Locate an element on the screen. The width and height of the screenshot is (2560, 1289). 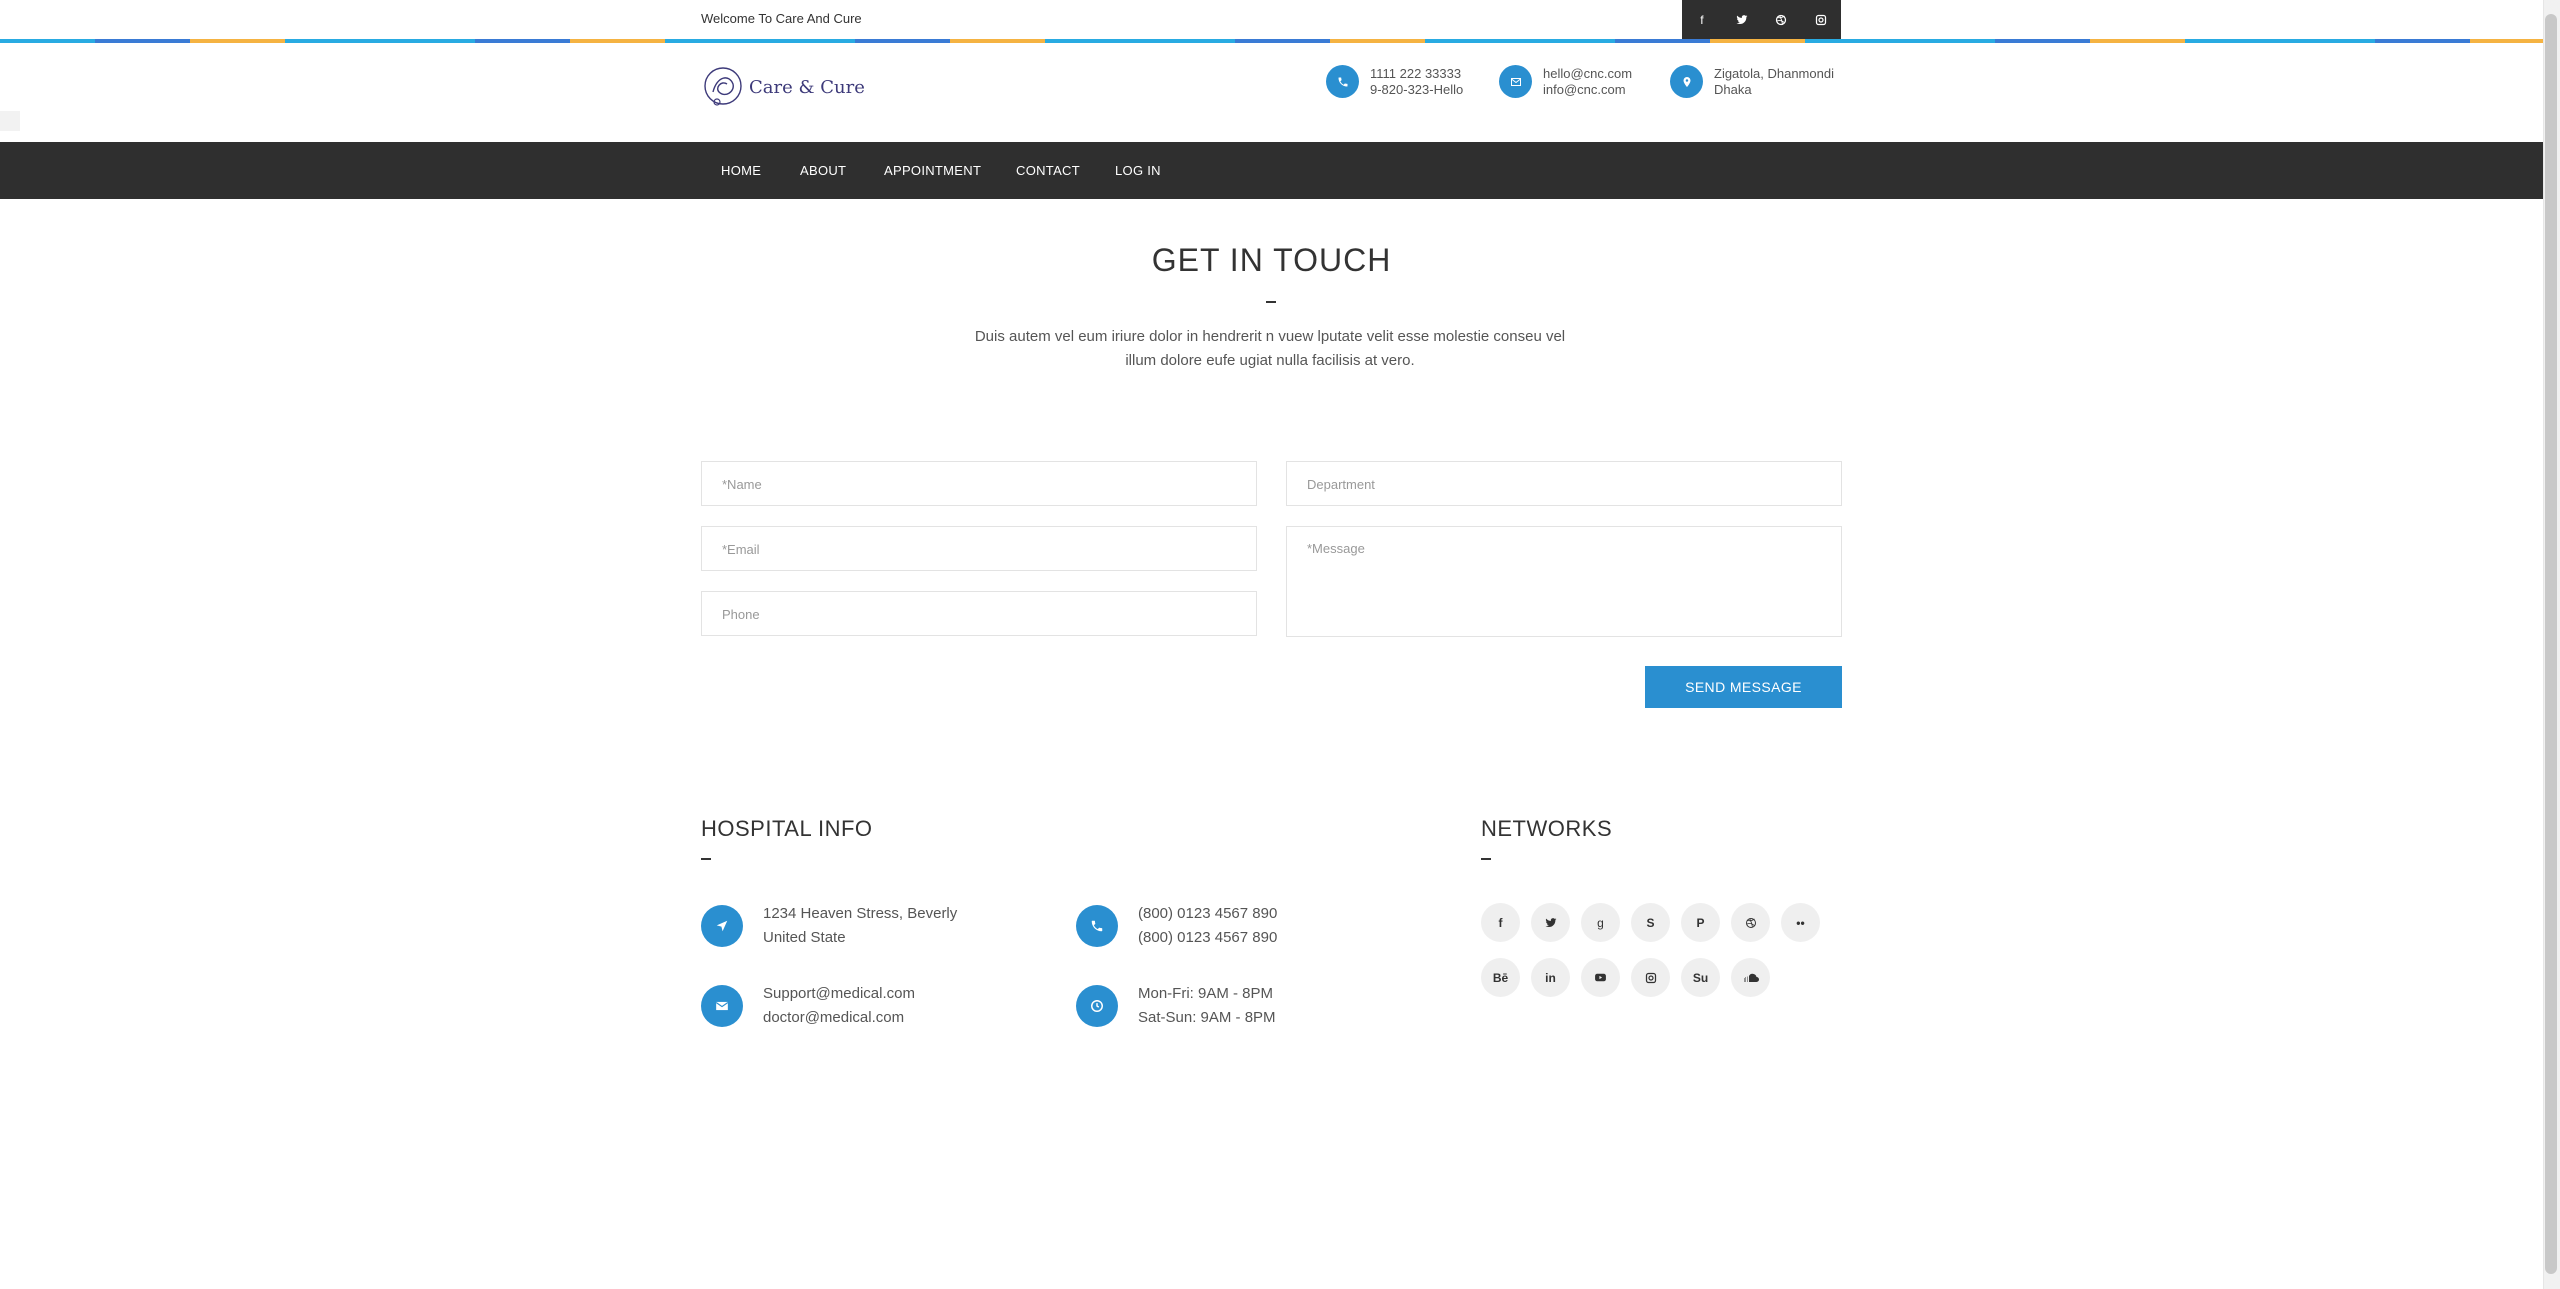
hospital-address-line1: 1234 Heaven Stress, Beverly is located at coordinates (860, 913).